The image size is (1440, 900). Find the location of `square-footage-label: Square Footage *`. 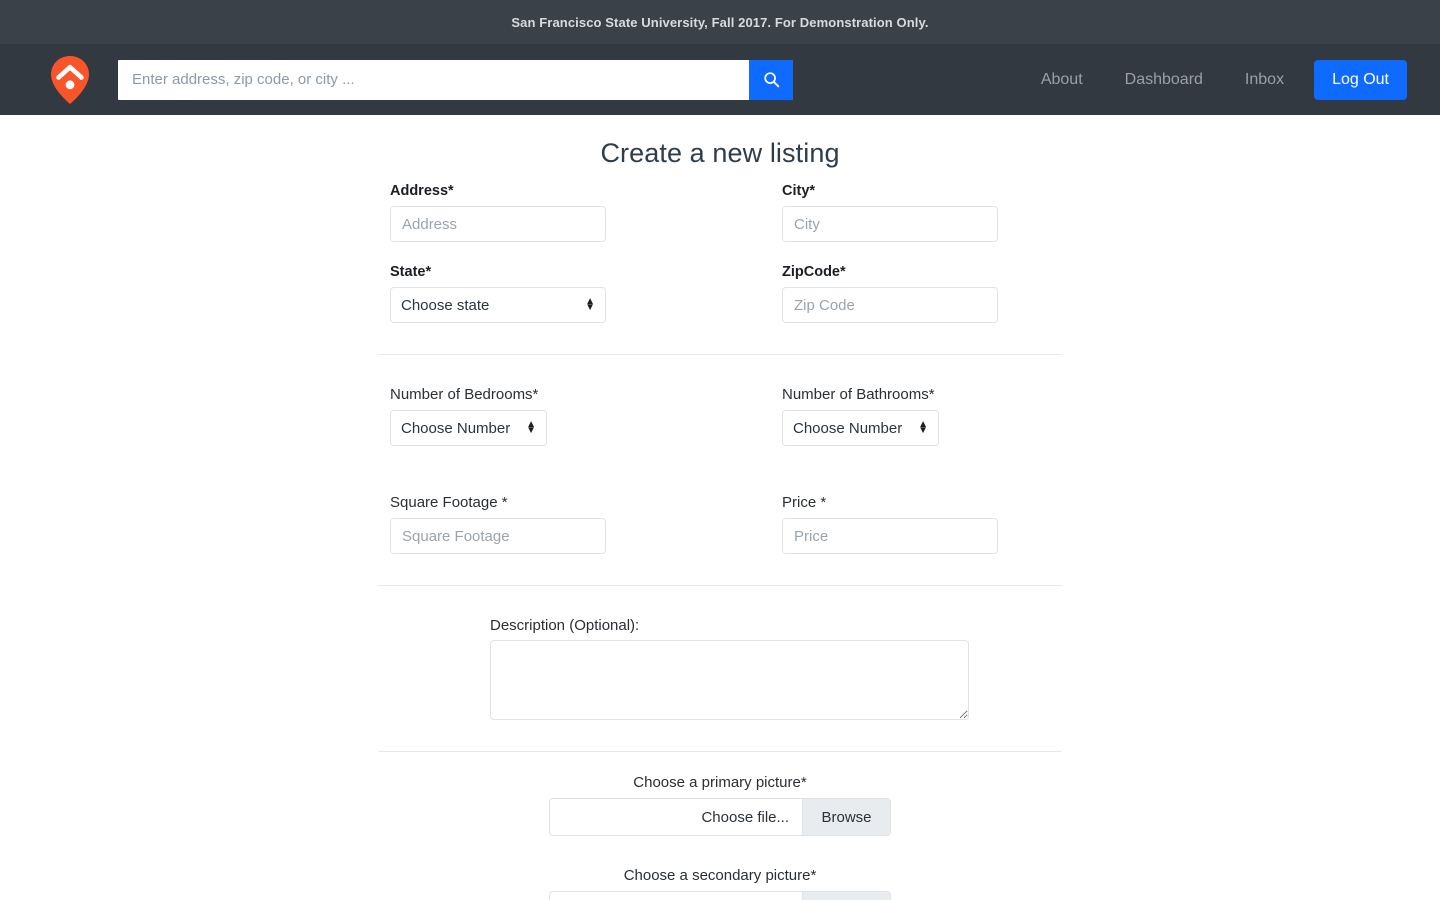

square-footage-label: Square Footage * is located at coordinates (449, 502).